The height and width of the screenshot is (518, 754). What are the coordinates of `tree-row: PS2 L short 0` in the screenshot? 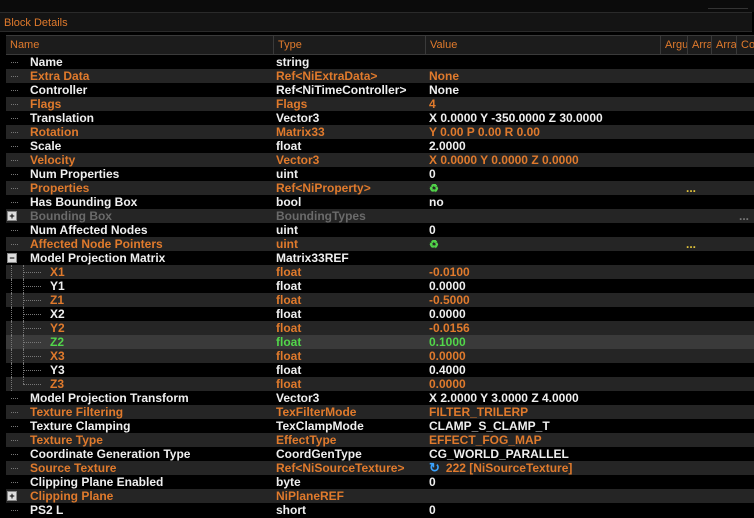 It's located at (380, 510).